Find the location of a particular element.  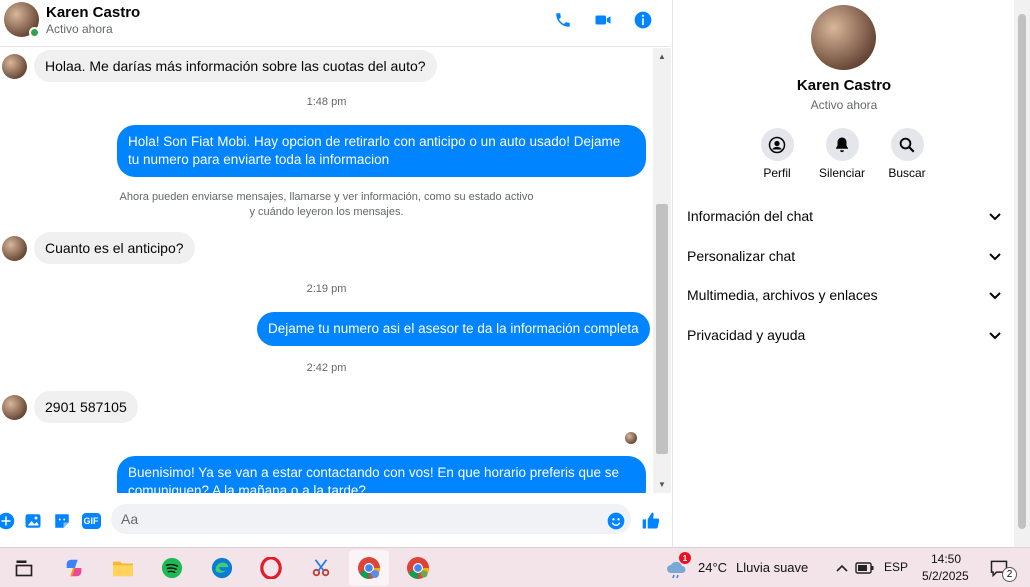

edge-icon is located at coordinates (222, 568).